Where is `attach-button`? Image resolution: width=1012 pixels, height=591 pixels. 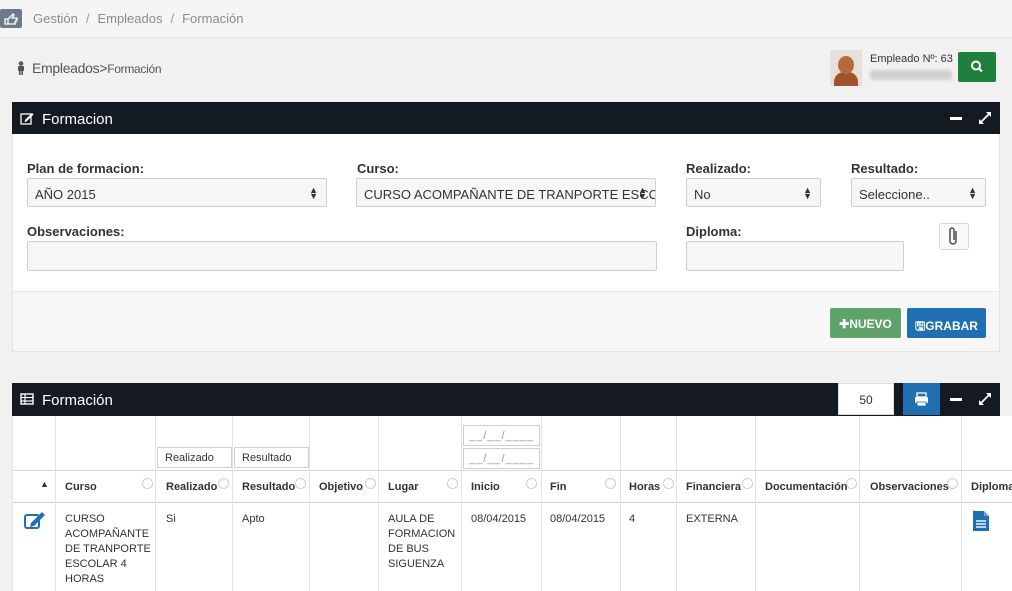
attach-button is located at coordinates (954, 236).